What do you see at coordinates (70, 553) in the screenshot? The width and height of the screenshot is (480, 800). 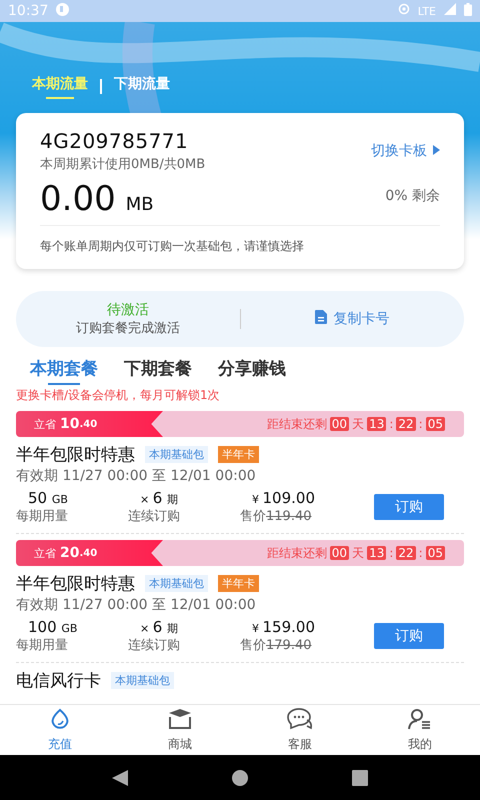 I see `savings-amount: 20` at bounding box center [70, 553].